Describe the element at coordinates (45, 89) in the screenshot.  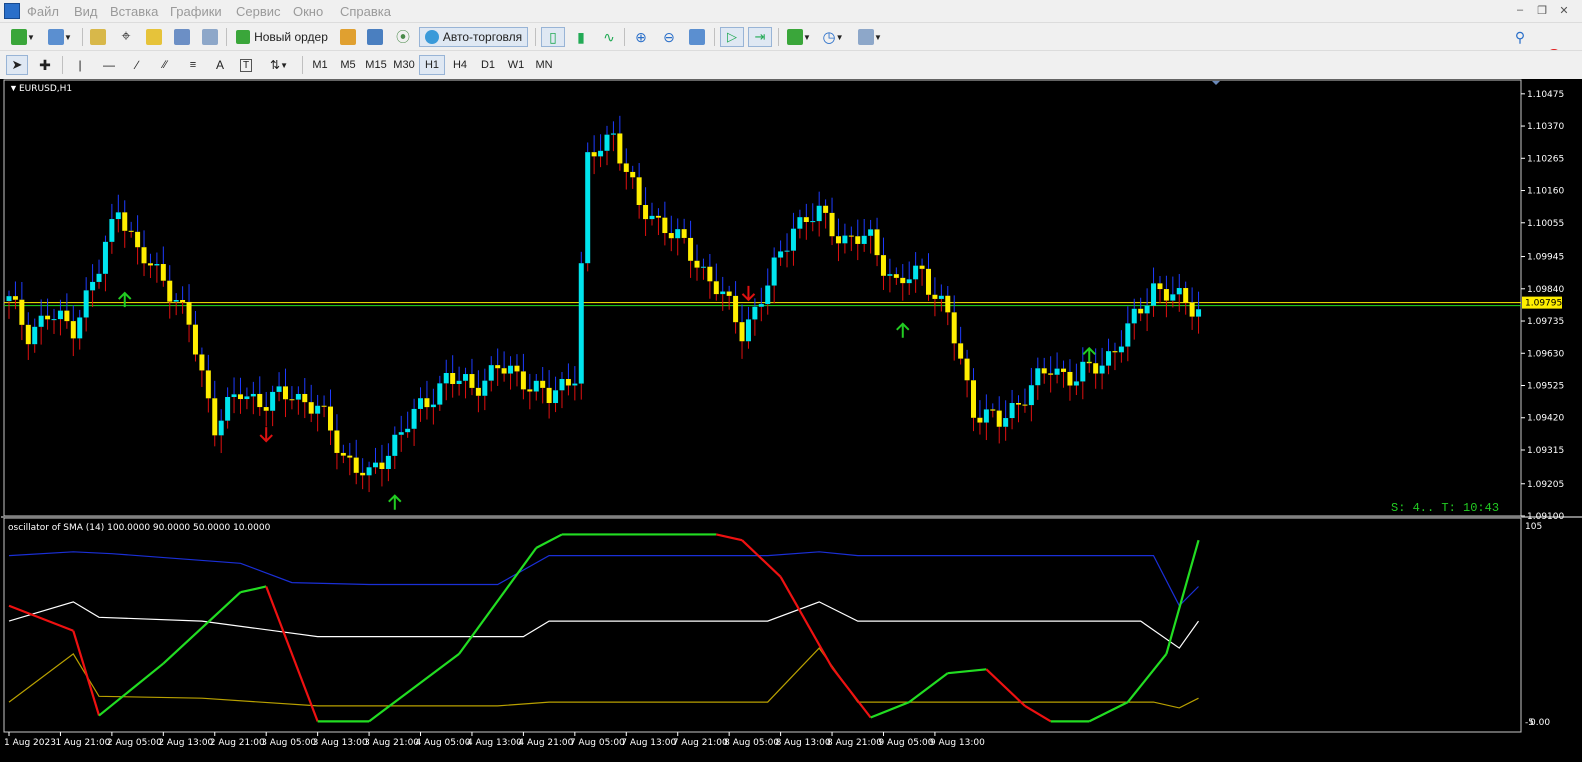
I see `chart-symbol-label: EURUSD,H1` at that location.